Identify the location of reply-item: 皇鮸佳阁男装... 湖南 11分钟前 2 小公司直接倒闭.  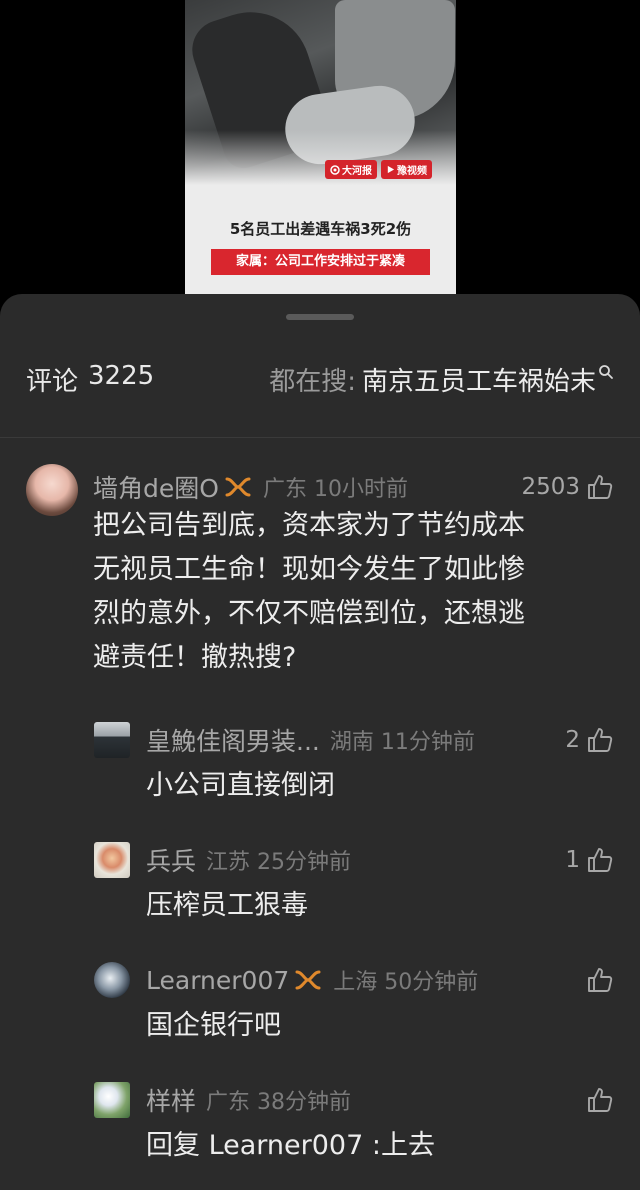
(320, 770).